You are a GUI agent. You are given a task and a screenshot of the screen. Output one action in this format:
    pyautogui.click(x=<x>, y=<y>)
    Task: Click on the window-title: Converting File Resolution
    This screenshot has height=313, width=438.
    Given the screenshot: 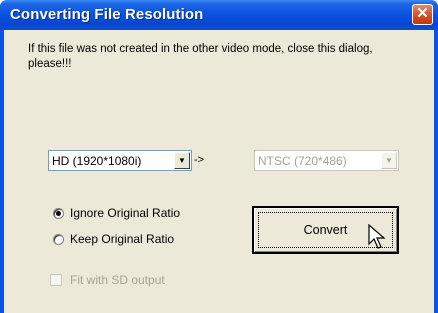 What is the action you would take?
    pyautogui.click(x=107, y=14)
    